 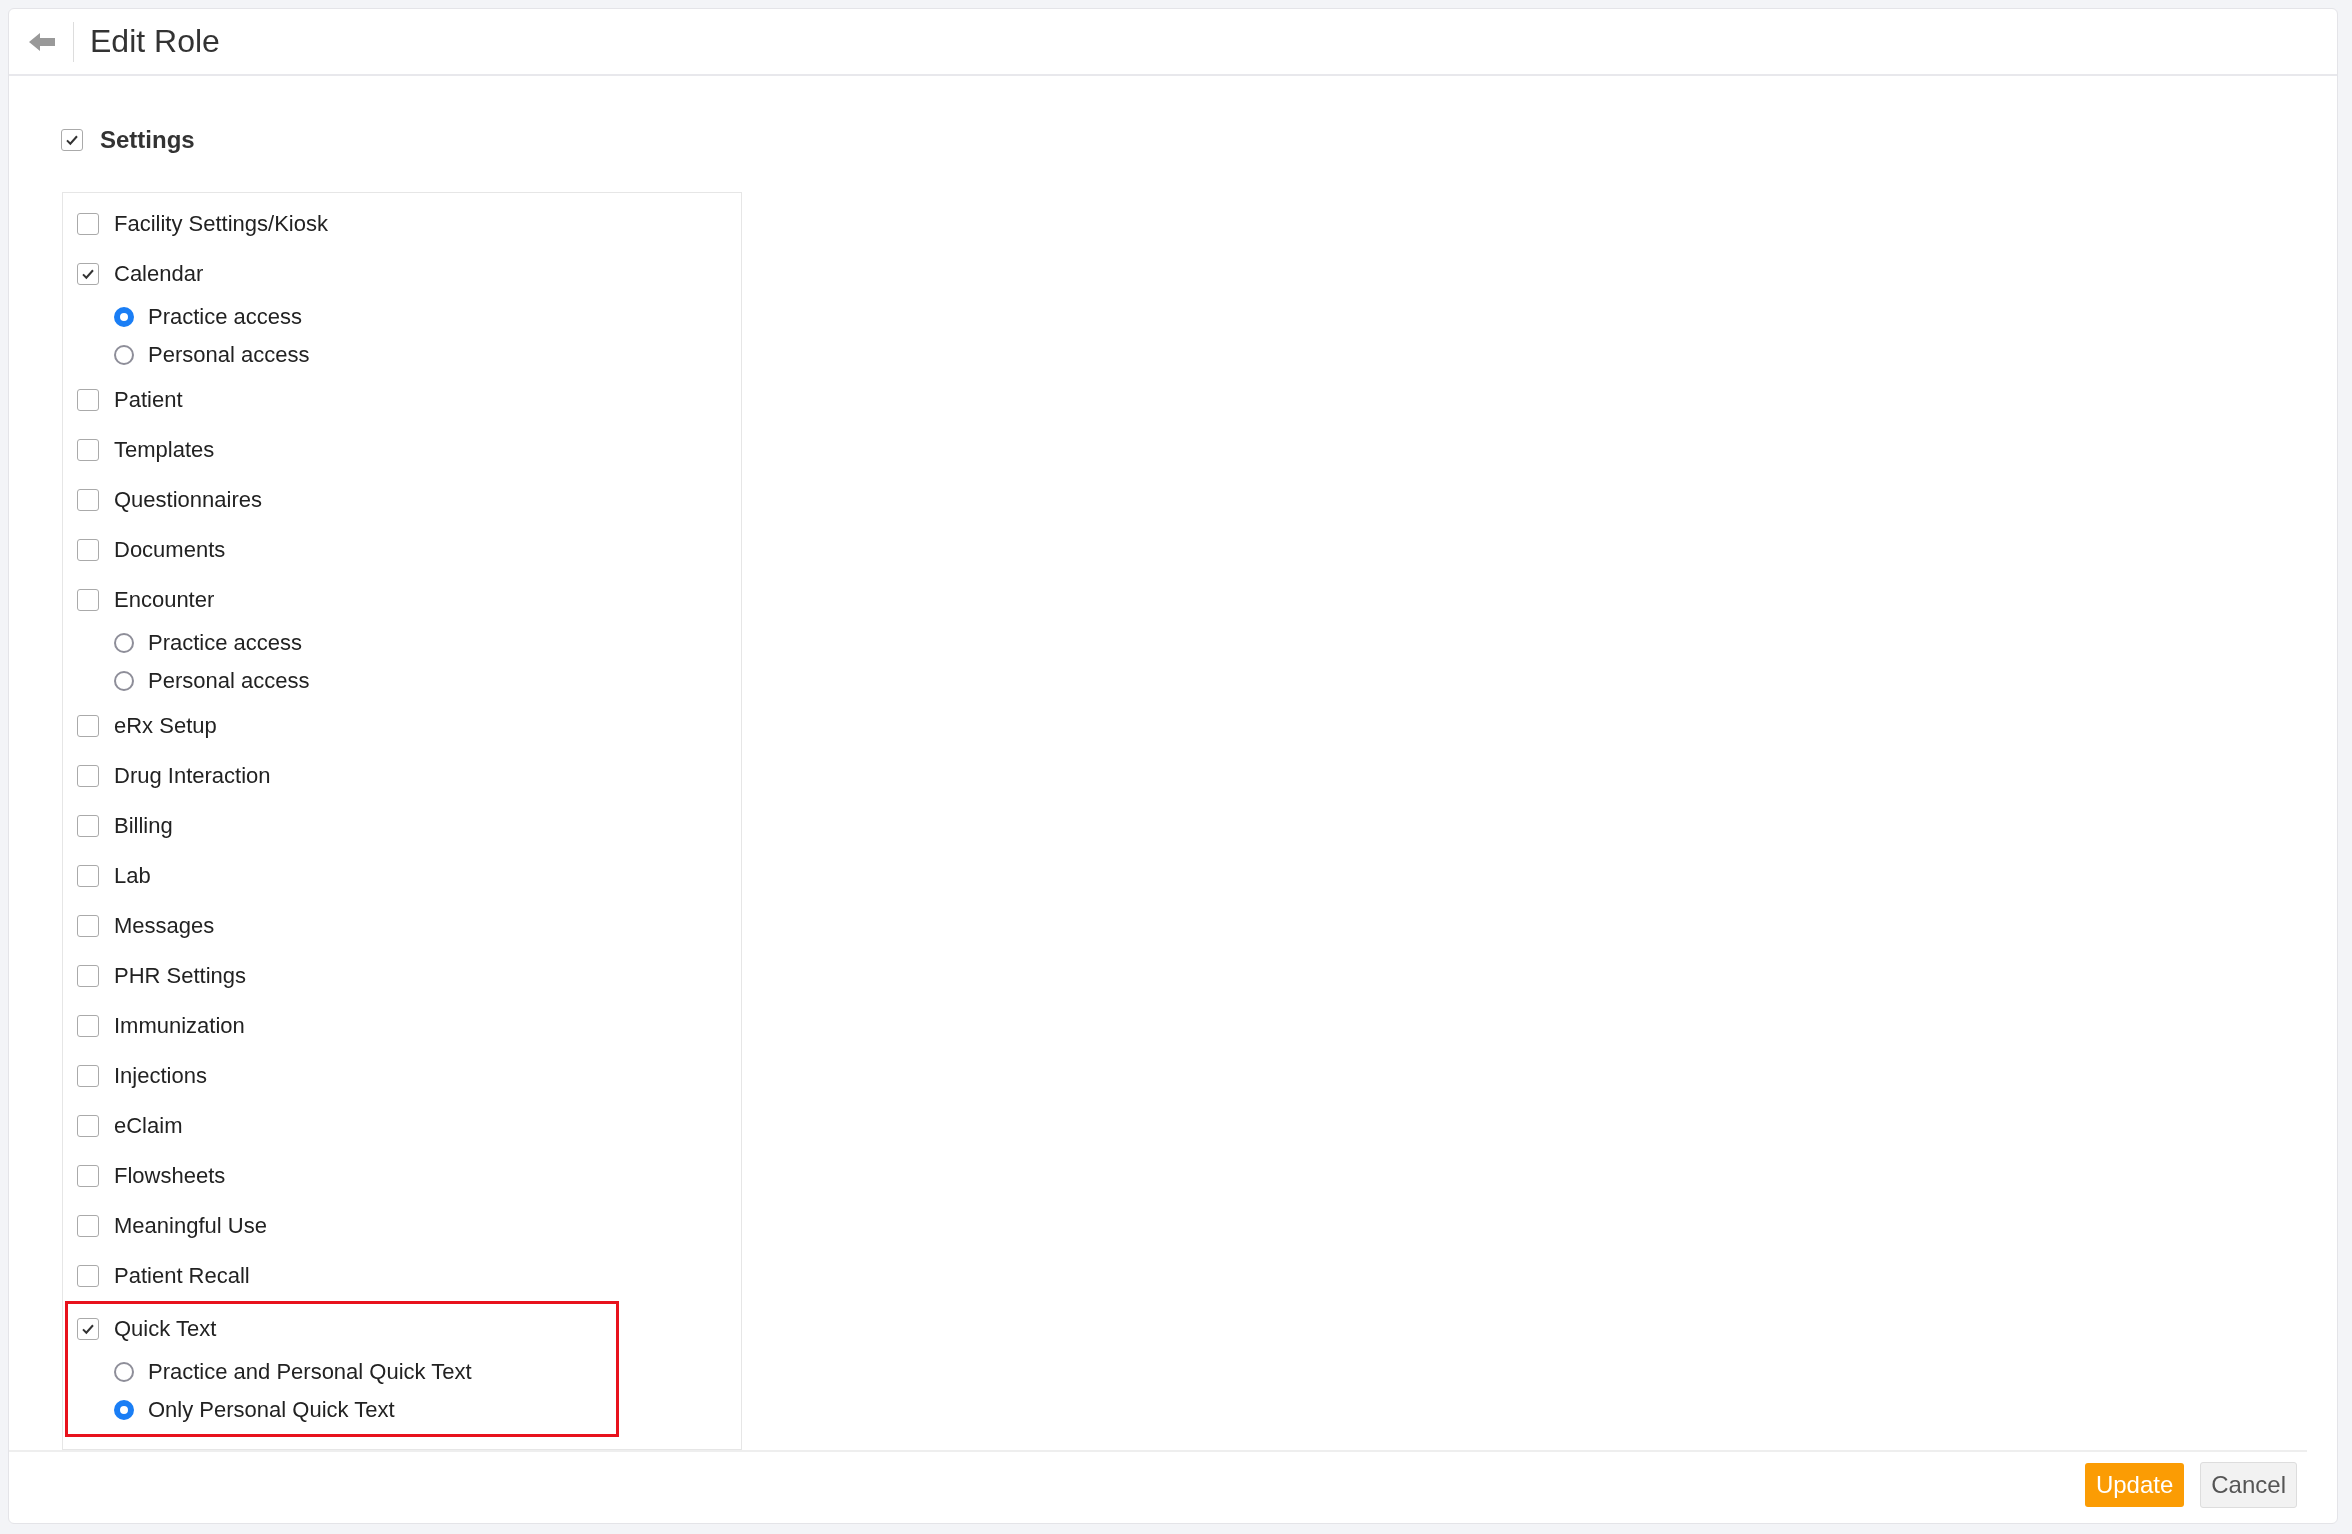 I want to click on permission-label: Templates, so click(x=164, y=450).